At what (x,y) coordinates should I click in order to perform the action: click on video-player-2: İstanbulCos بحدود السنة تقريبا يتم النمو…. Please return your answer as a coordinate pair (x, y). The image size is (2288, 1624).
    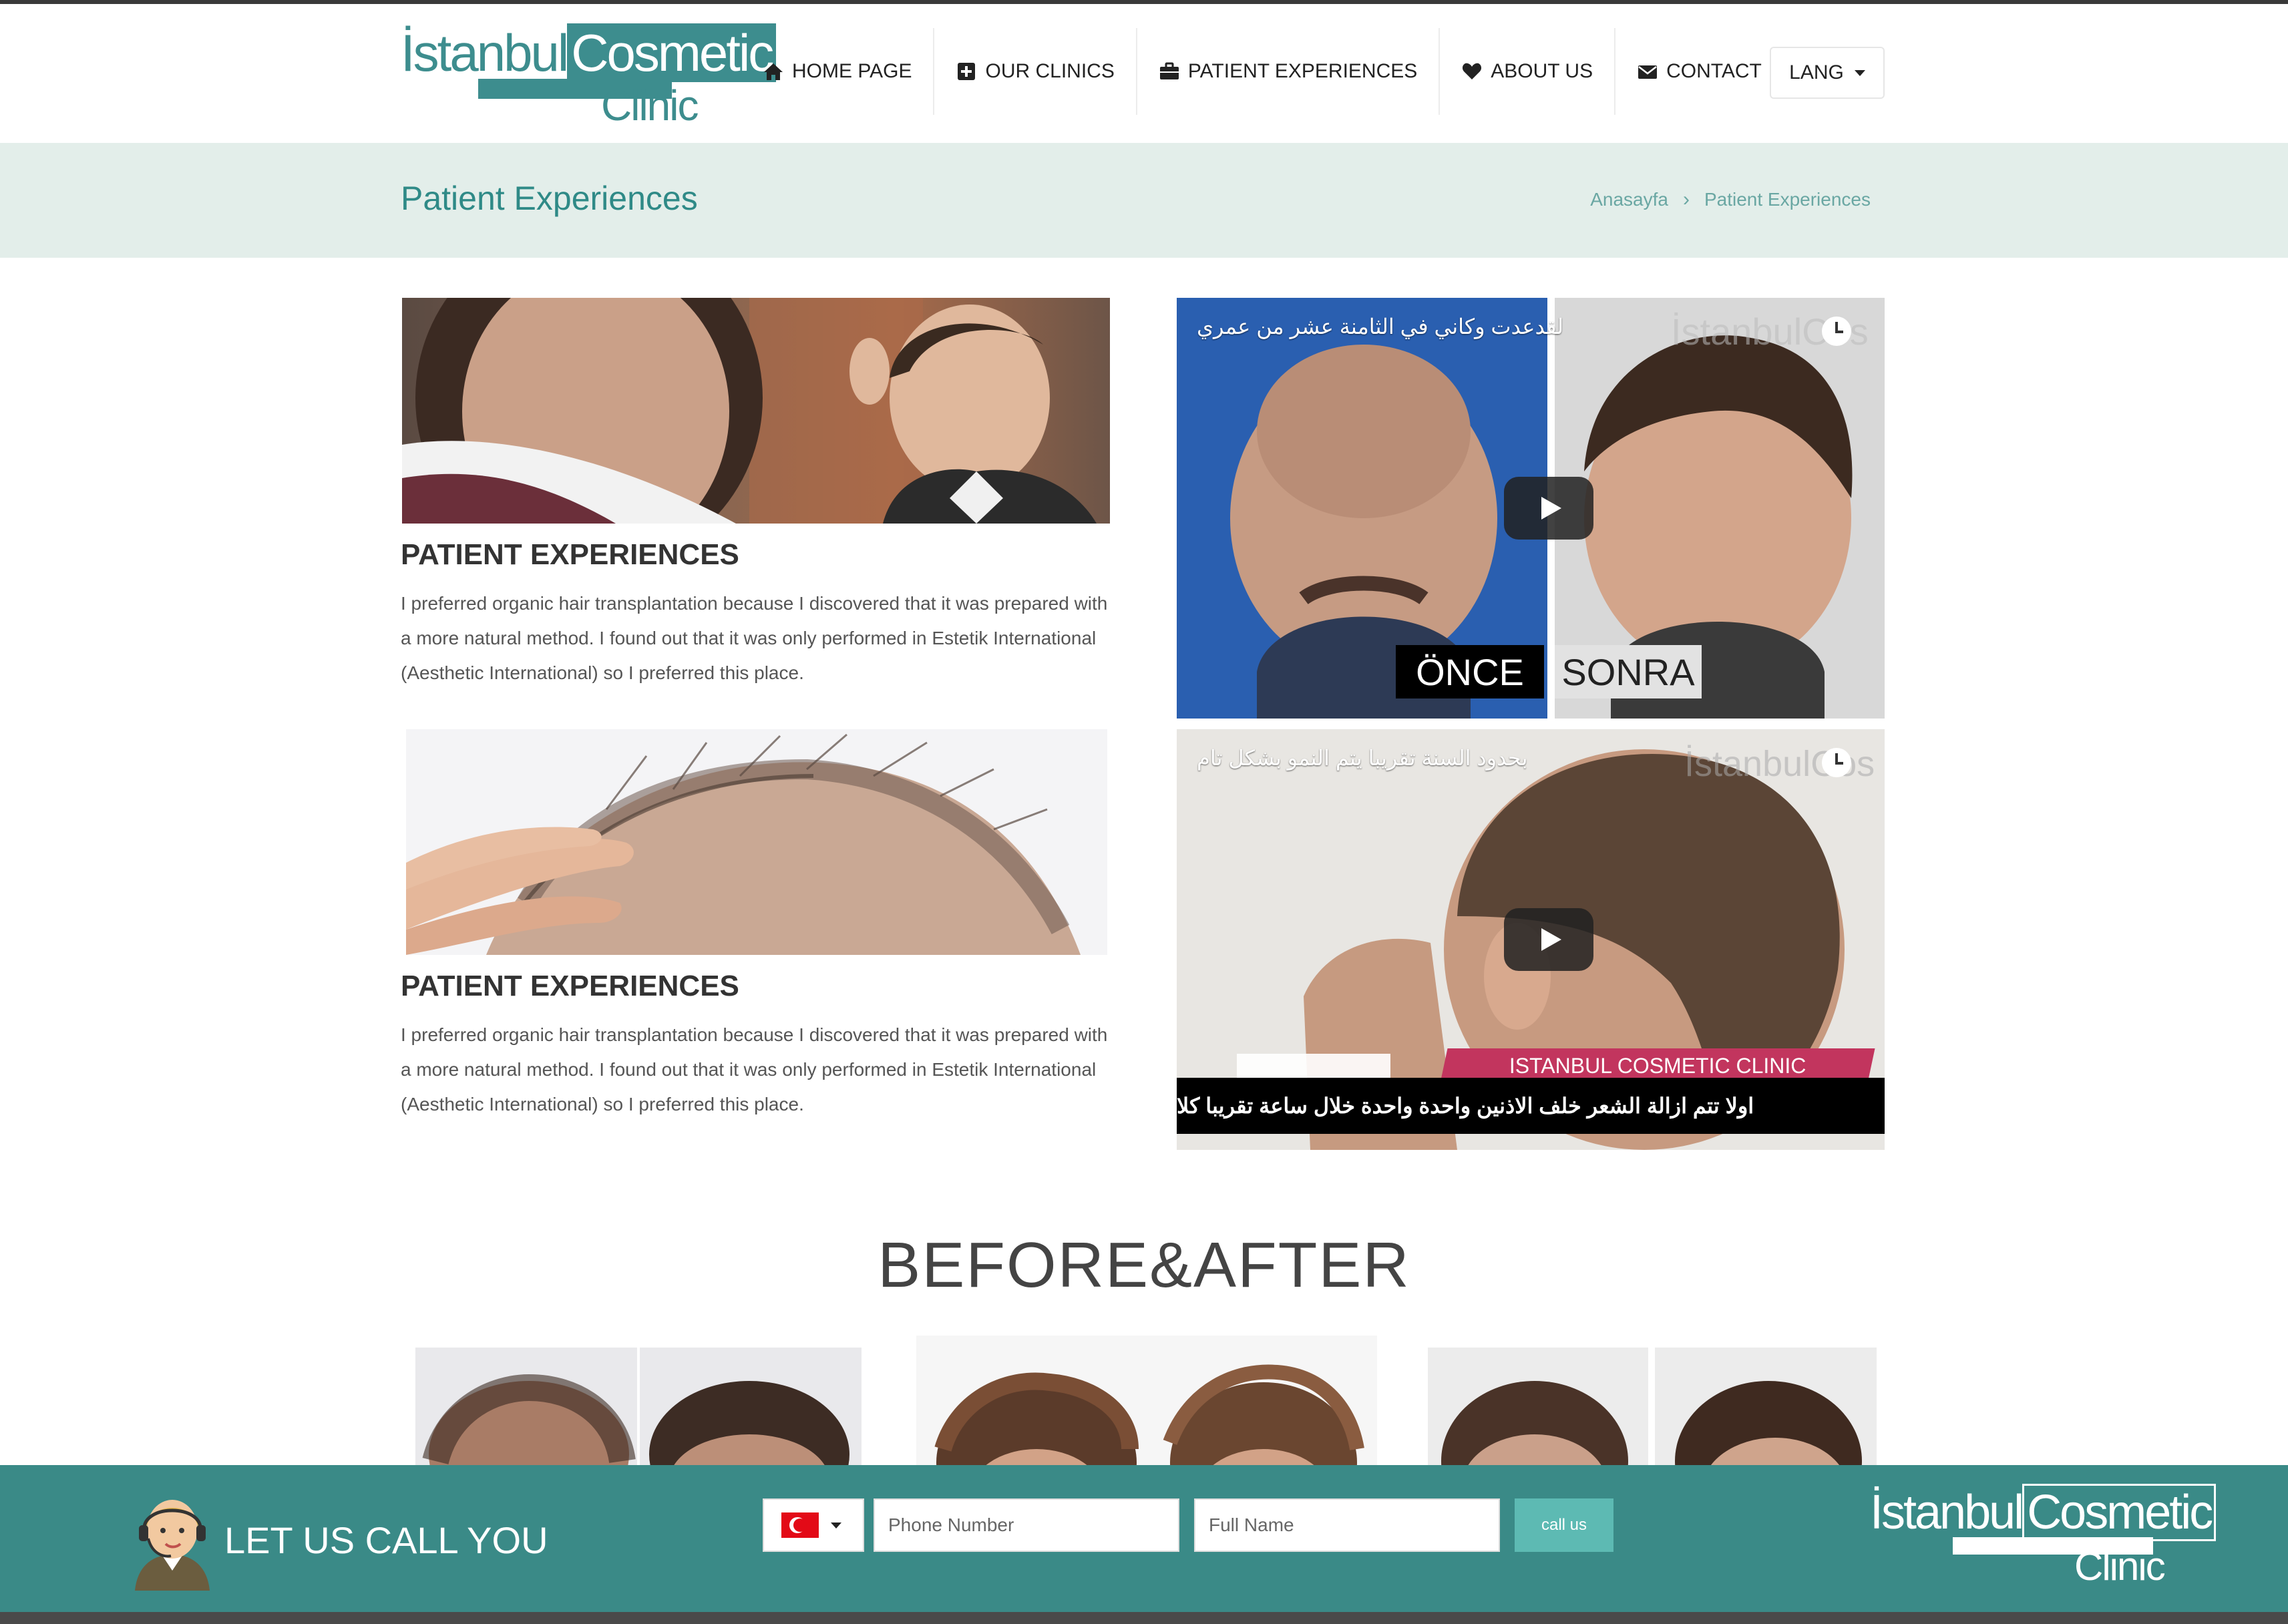
    Looking at the image, I should click on (1531, 939).